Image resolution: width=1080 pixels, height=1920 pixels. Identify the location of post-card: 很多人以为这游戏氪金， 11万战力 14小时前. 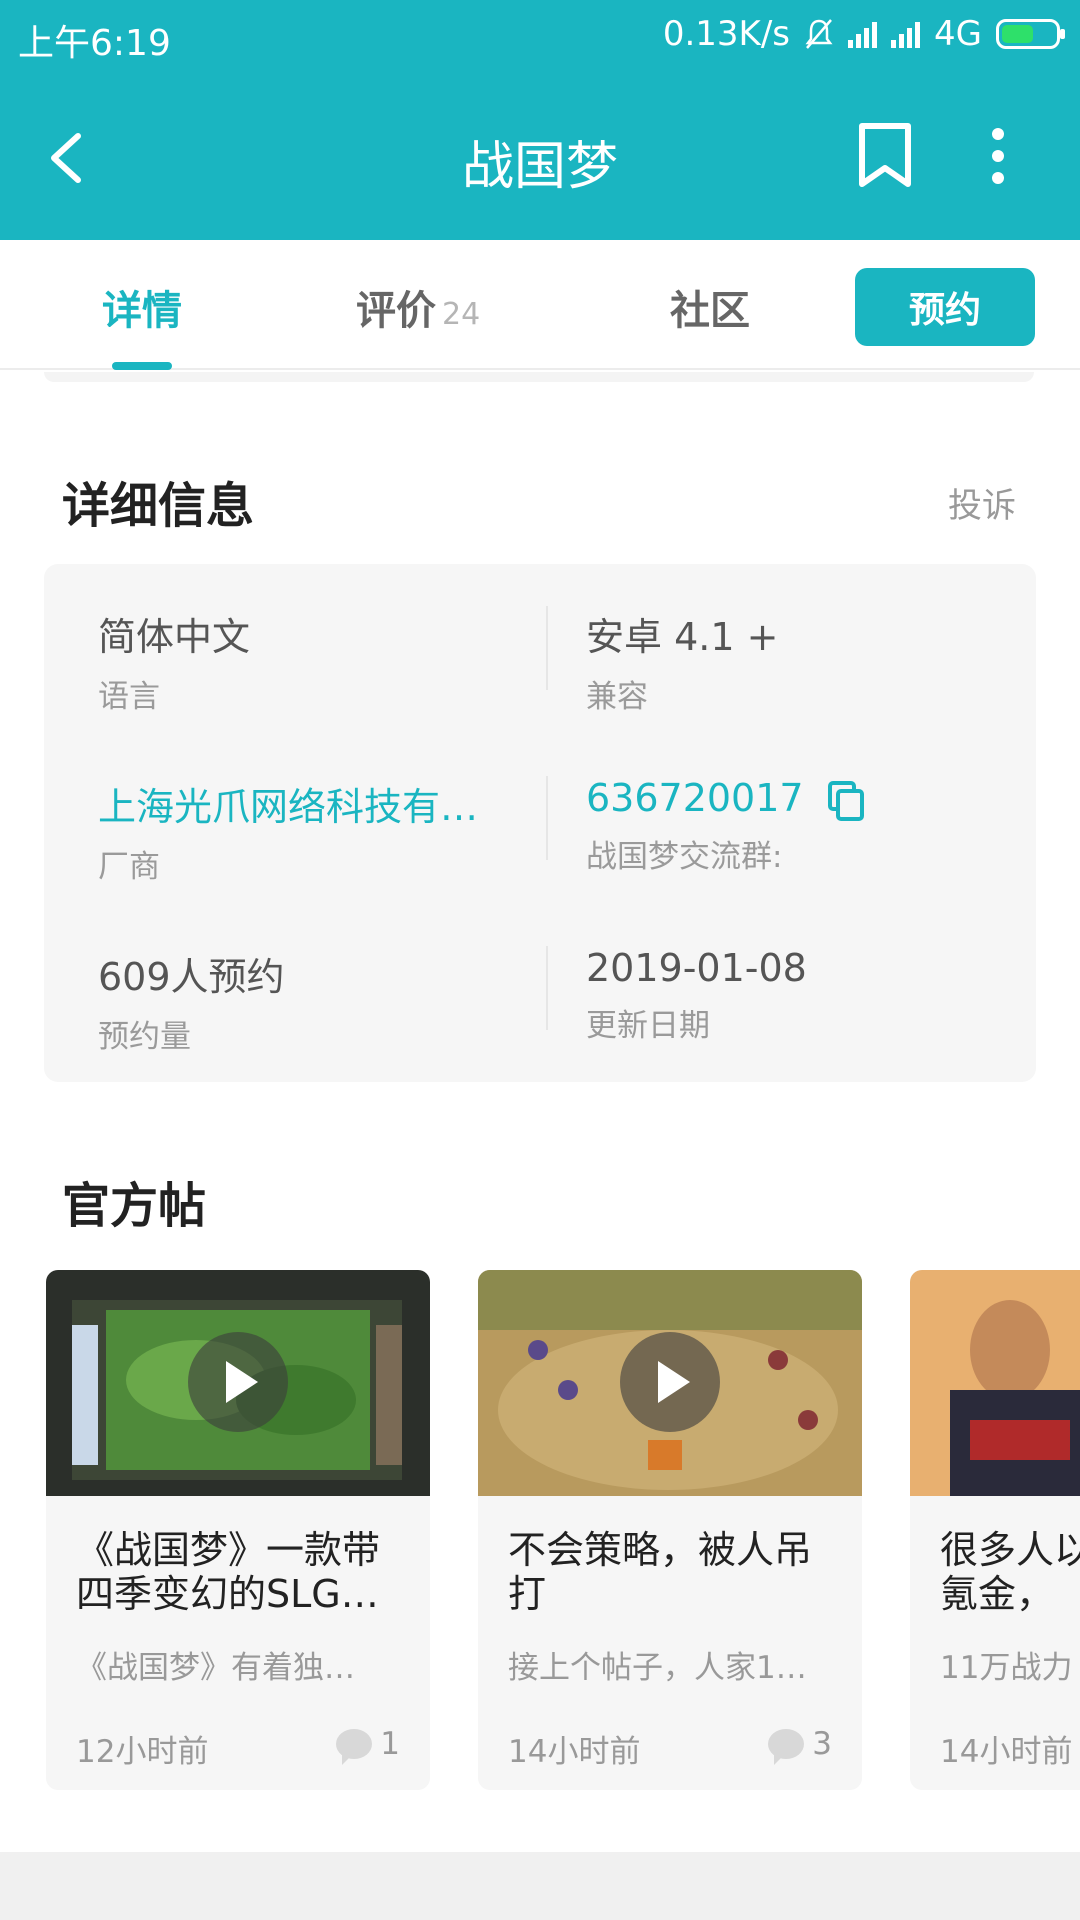
(995, 1530).